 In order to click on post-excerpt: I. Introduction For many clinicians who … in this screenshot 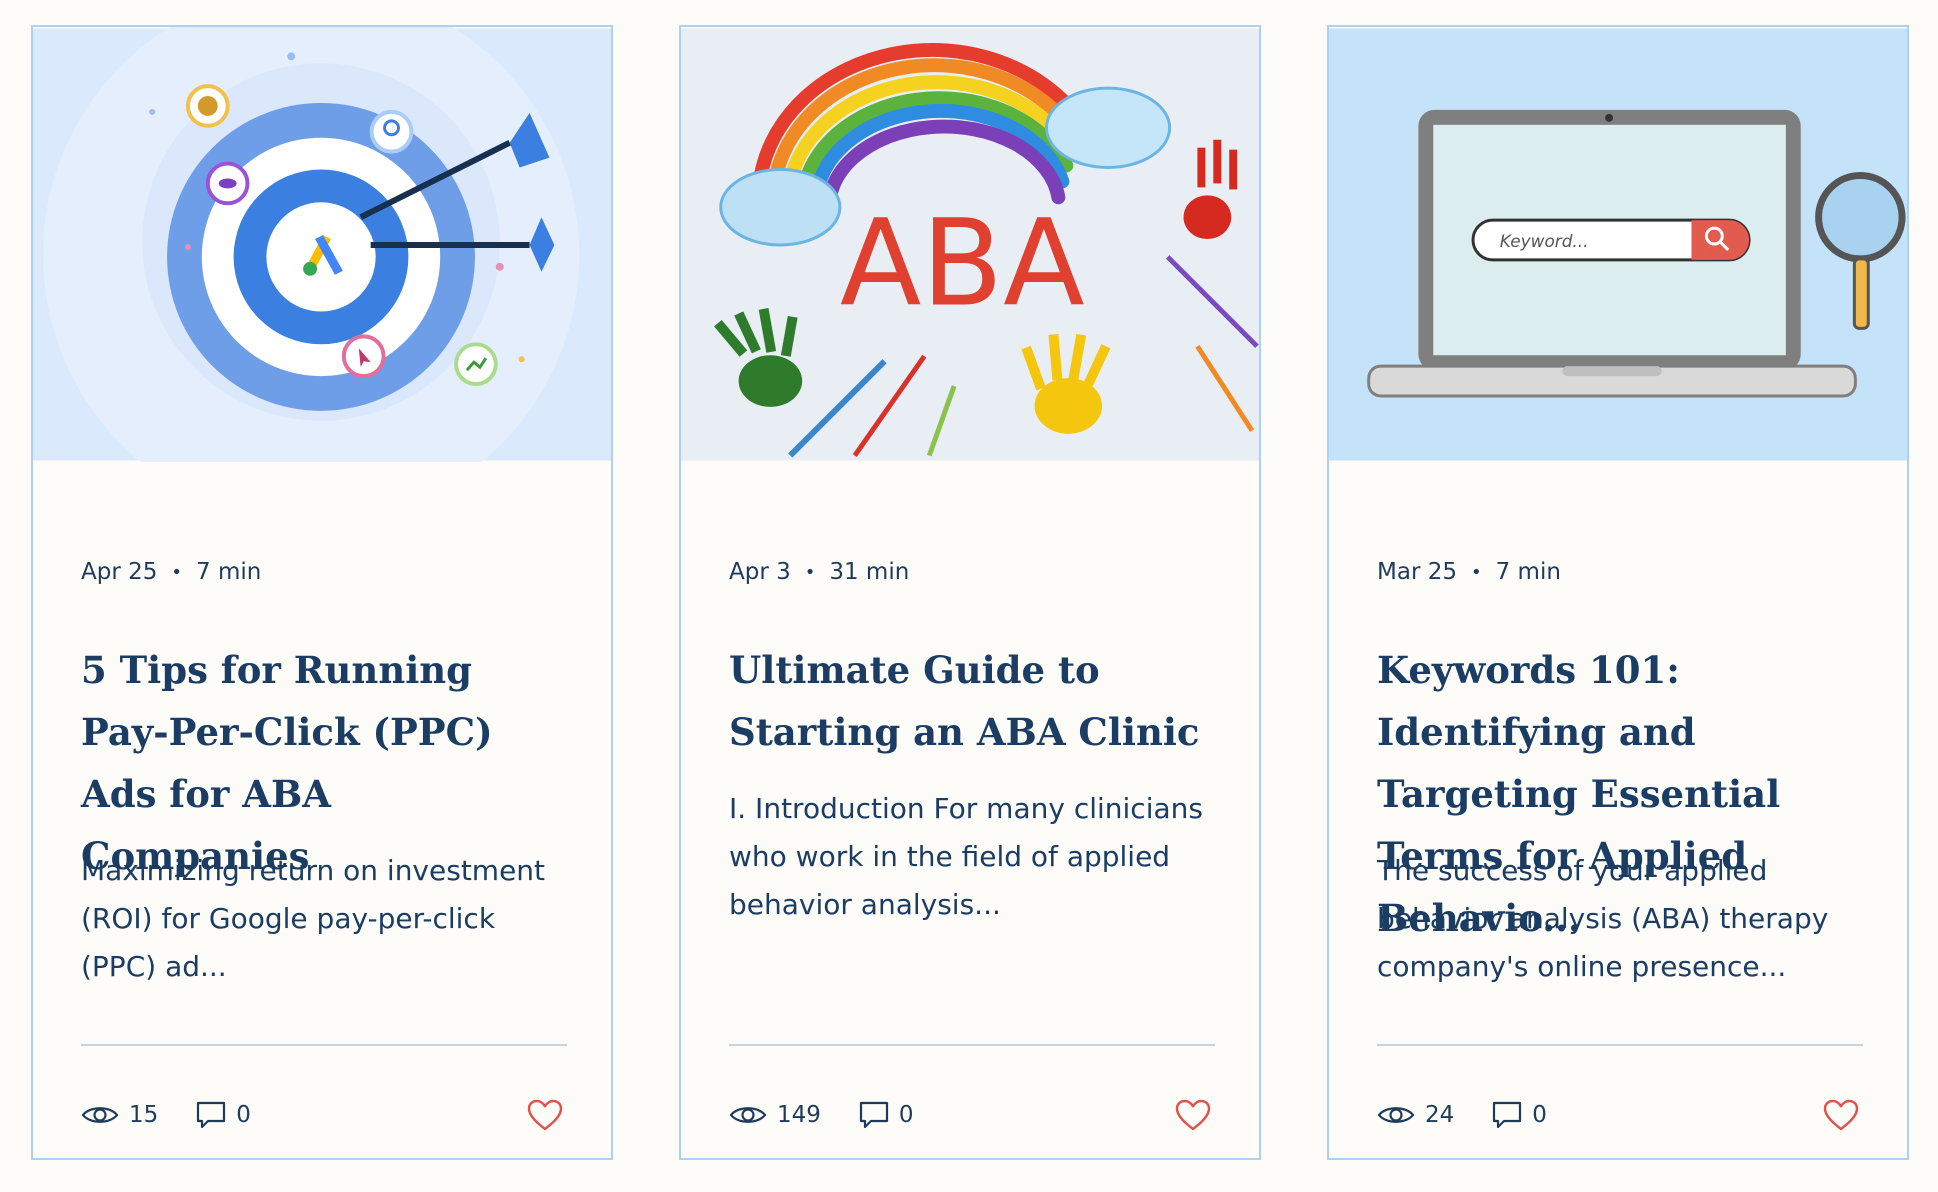, I will do `click(974, 857)`.